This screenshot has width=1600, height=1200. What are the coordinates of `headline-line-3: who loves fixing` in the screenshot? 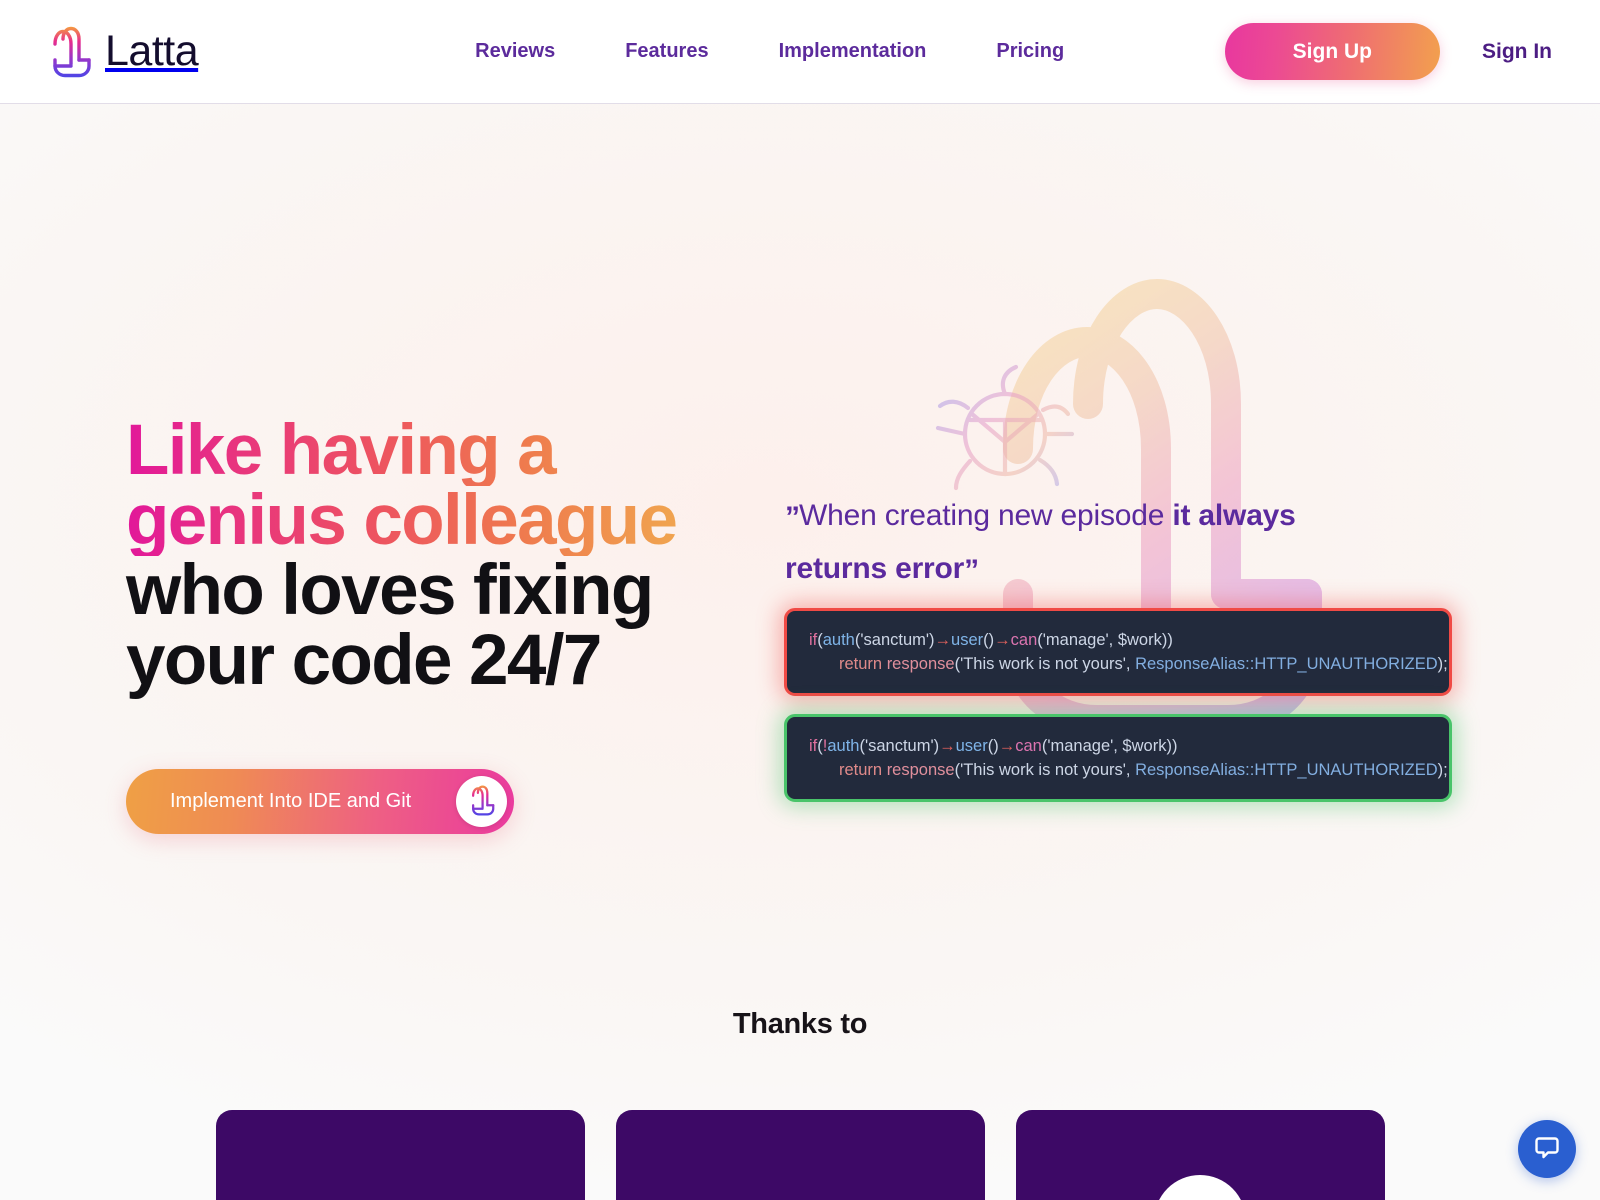 It's located at (390, 590).